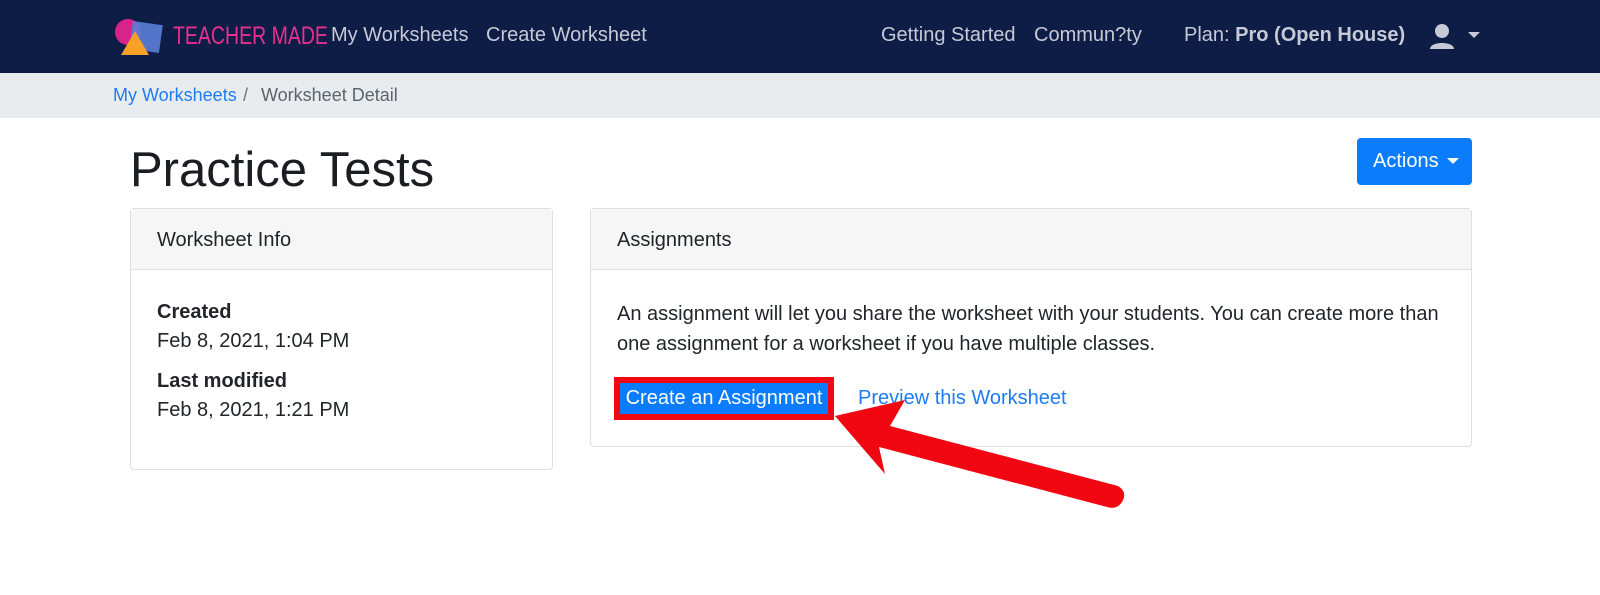  Describe the element at coordinates (399, 35) in the screenshot. I see `nav-my-worksheets: My Worksheets` at that location.